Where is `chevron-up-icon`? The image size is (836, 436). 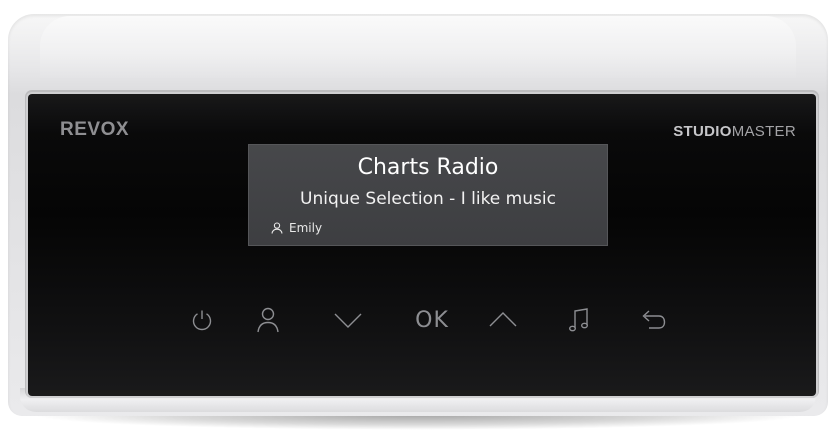
chevron-up-icon is located at coordinates (503, 320).